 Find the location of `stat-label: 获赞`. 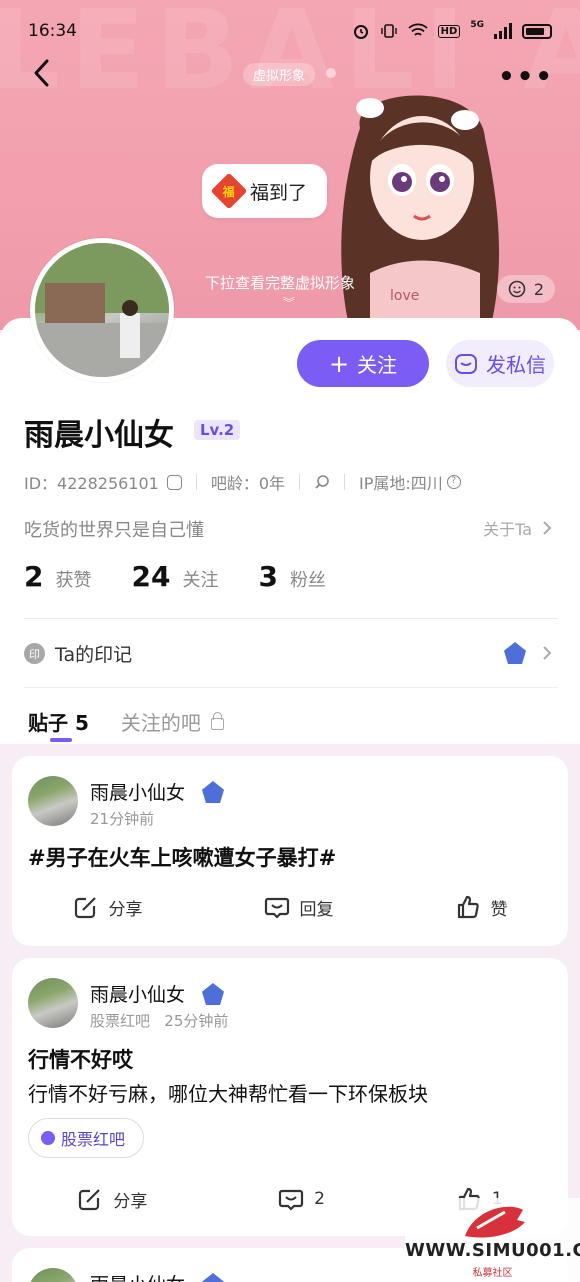

stat-label: 获赞 is located at coordinates (73, 580).